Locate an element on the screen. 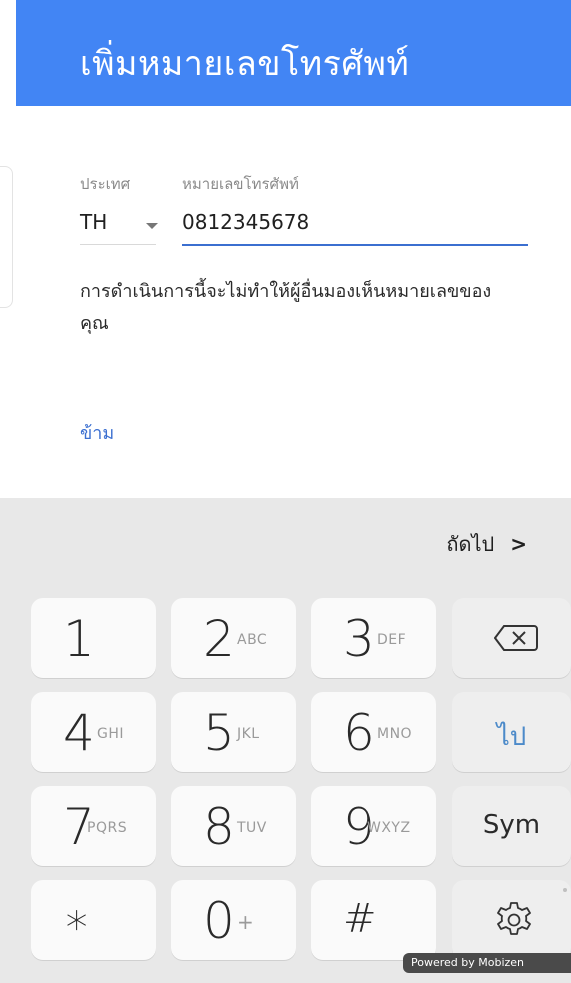  key-letters: + is located at coordinates (246, 922).